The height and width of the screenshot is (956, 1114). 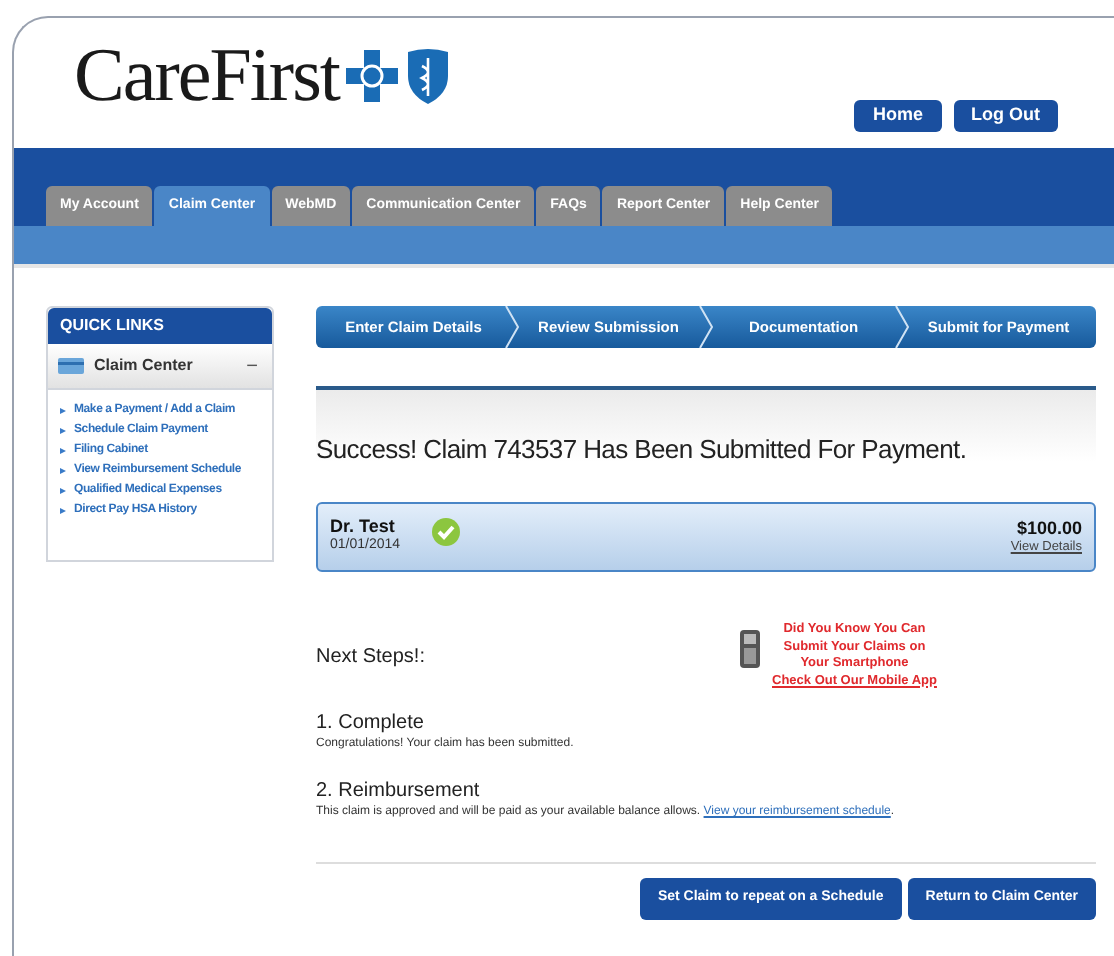 I want to click on provider-name: Dr. Test, so click(x=363, y=526).